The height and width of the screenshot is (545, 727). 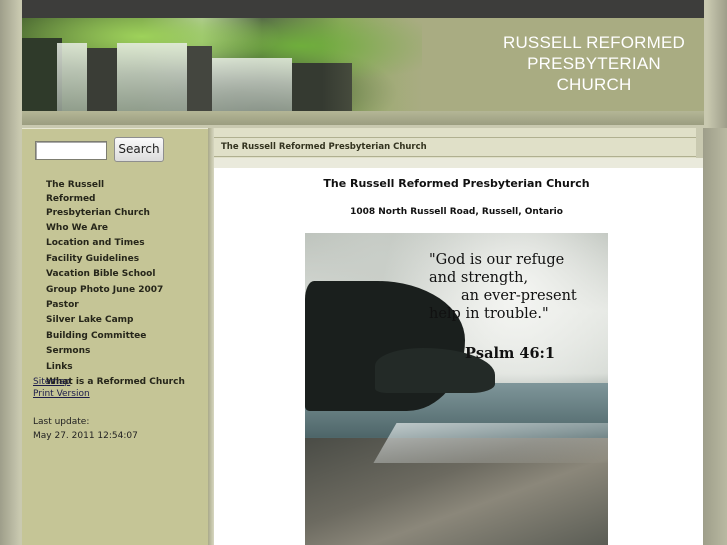 What do you see at coordinates (497, 260) in the screenshot?
I see `verse-line-1: "God is our refuge` at bounding box center [497, 260].